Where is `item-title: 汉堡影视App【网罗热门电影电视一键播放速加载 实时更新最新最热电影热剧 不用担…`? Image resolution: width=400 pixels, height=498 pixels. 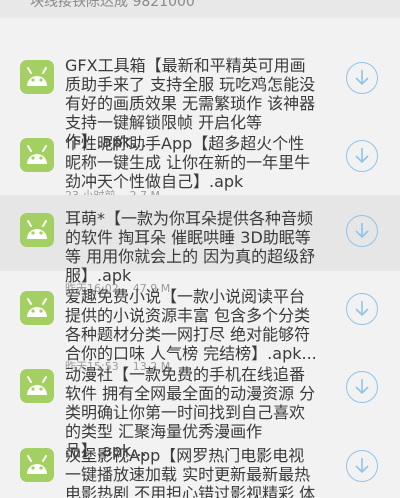
item-title: 汉堡影视App【网罗热门电影电视一键播放速加载 实时更新最新最热电影热剧 不用担… is located at coordinates (190, 473).